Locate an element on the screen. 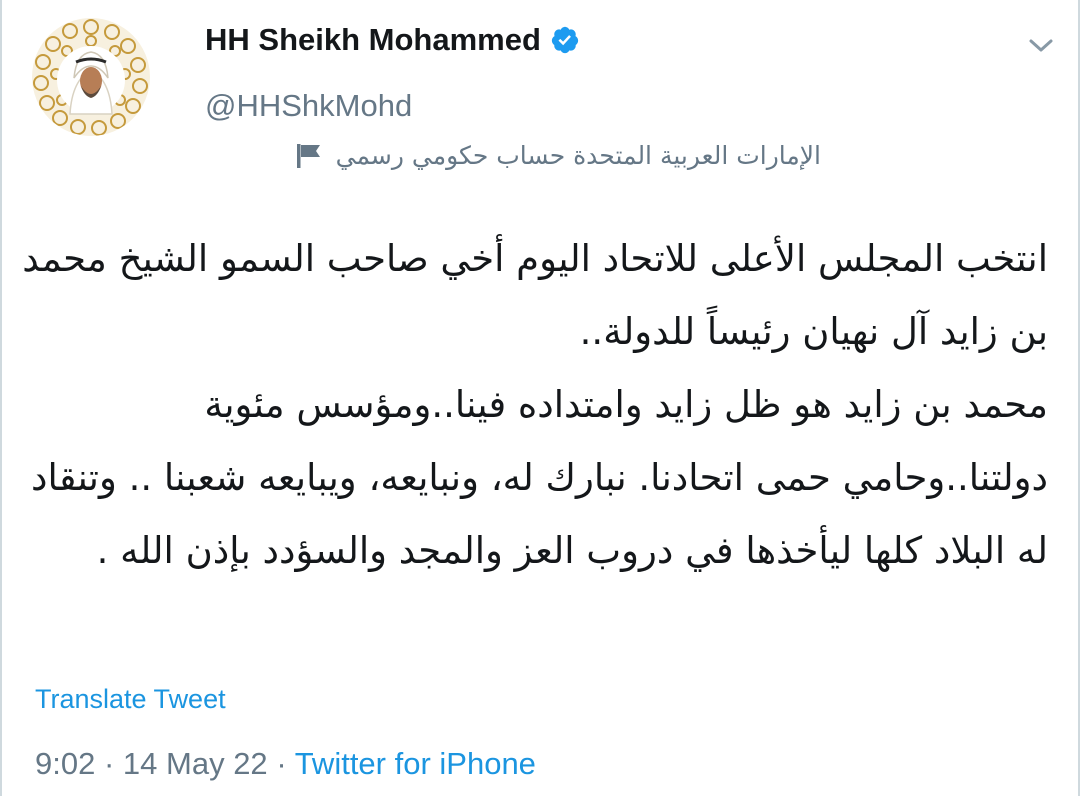 The image size is (1080, 796). government-account-label: الإمارات العربية المتحدة حساب حكومي رسمي is located at coordinates (557, 155).